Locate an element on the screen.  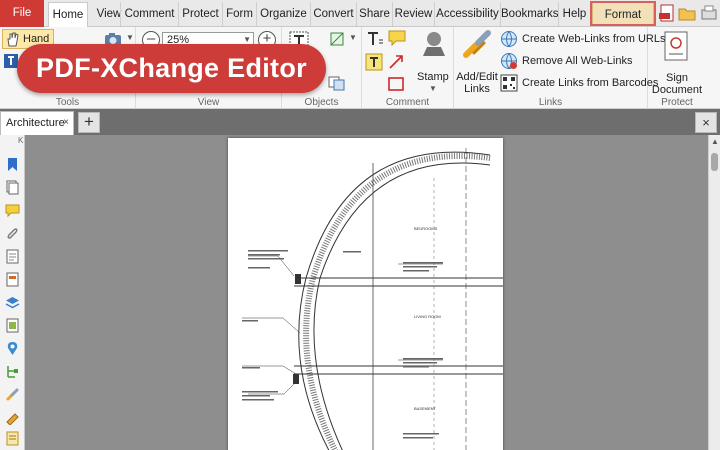
thumbnails-icon is located at coordinates (12, 187).